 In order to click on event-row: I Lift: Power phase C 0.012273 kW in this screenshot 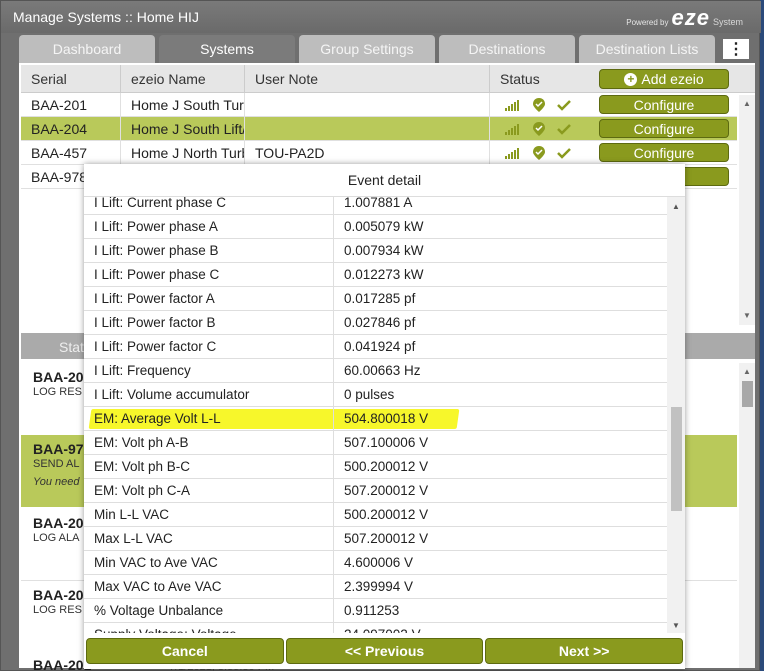, I will do `click(375, 275)`.